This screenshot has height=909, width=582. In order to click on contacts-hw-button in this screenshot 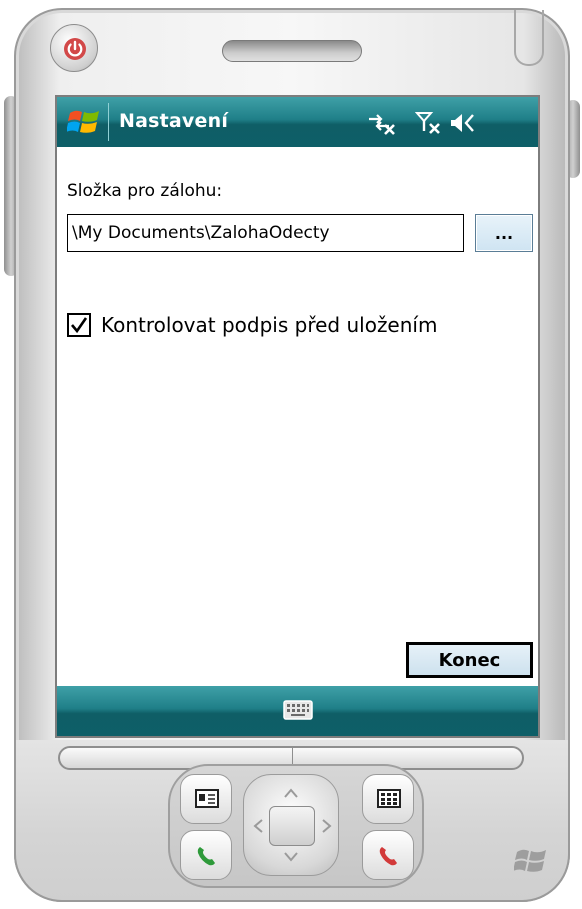, I will do `click(206, 799)`.